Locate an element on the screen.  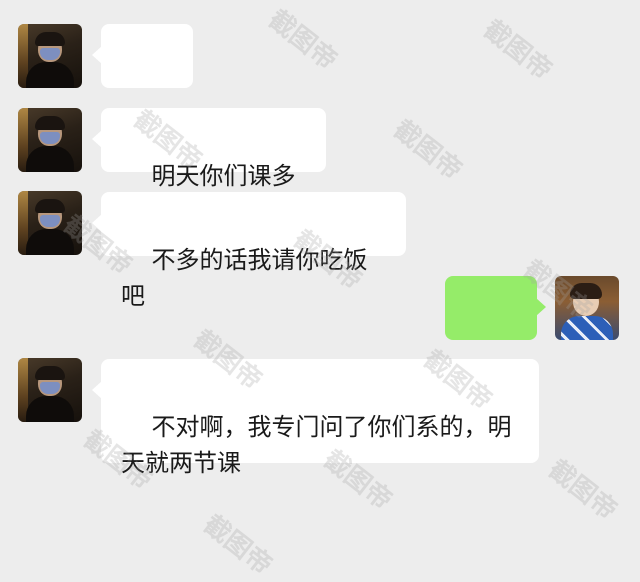
message-text: 不对啊，我专门问了你们系的，明 天就两节课 is located at coordinates (316, 445).